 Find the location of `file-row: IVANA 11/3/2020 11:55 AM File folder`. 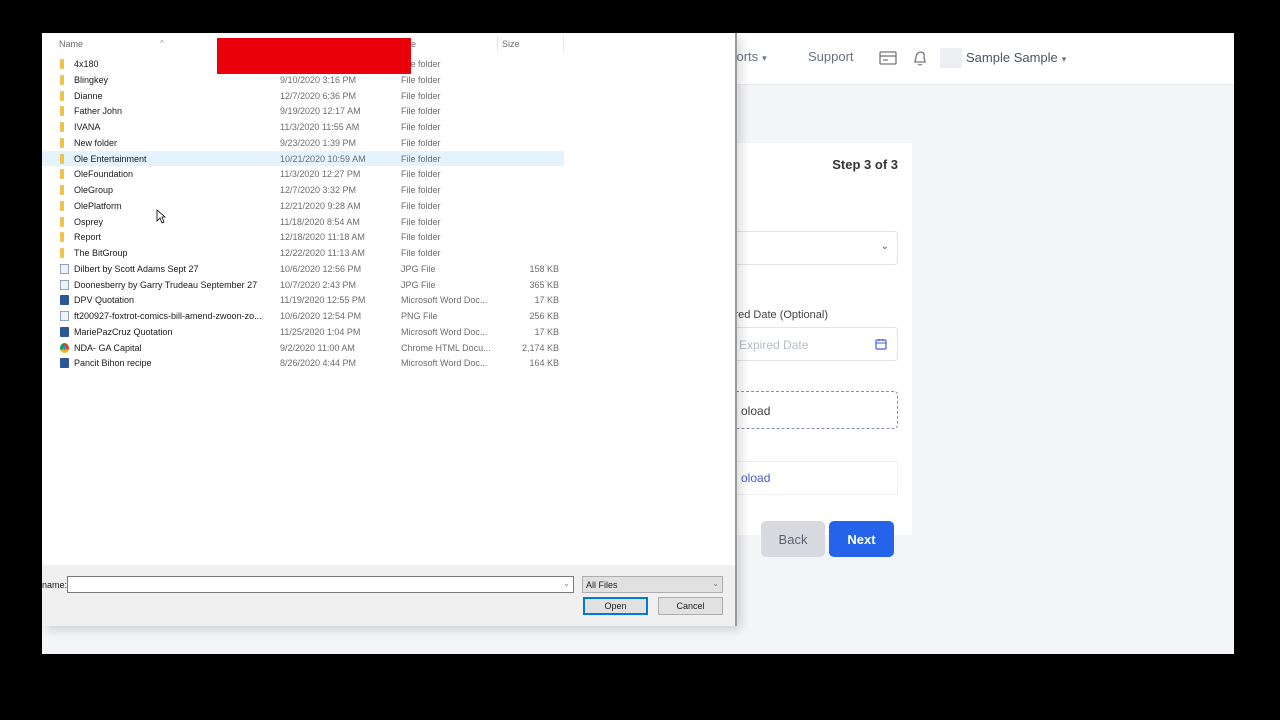

file-row: IVANA 11/3/2020 11:55 AM File folder is located at coordinates (303, 127).